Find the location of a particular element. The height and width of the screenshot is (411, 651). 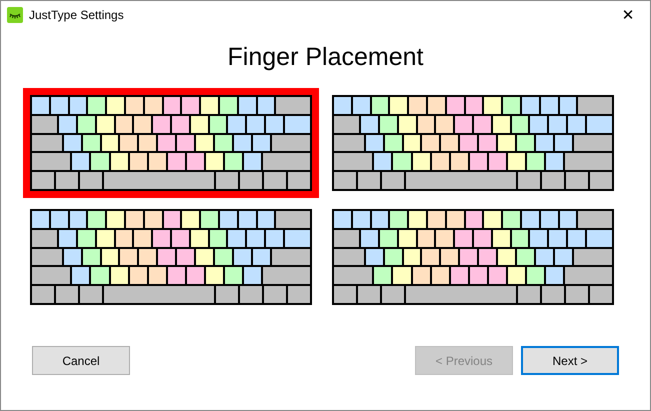

app-icon is located at coordinates (15, 15).